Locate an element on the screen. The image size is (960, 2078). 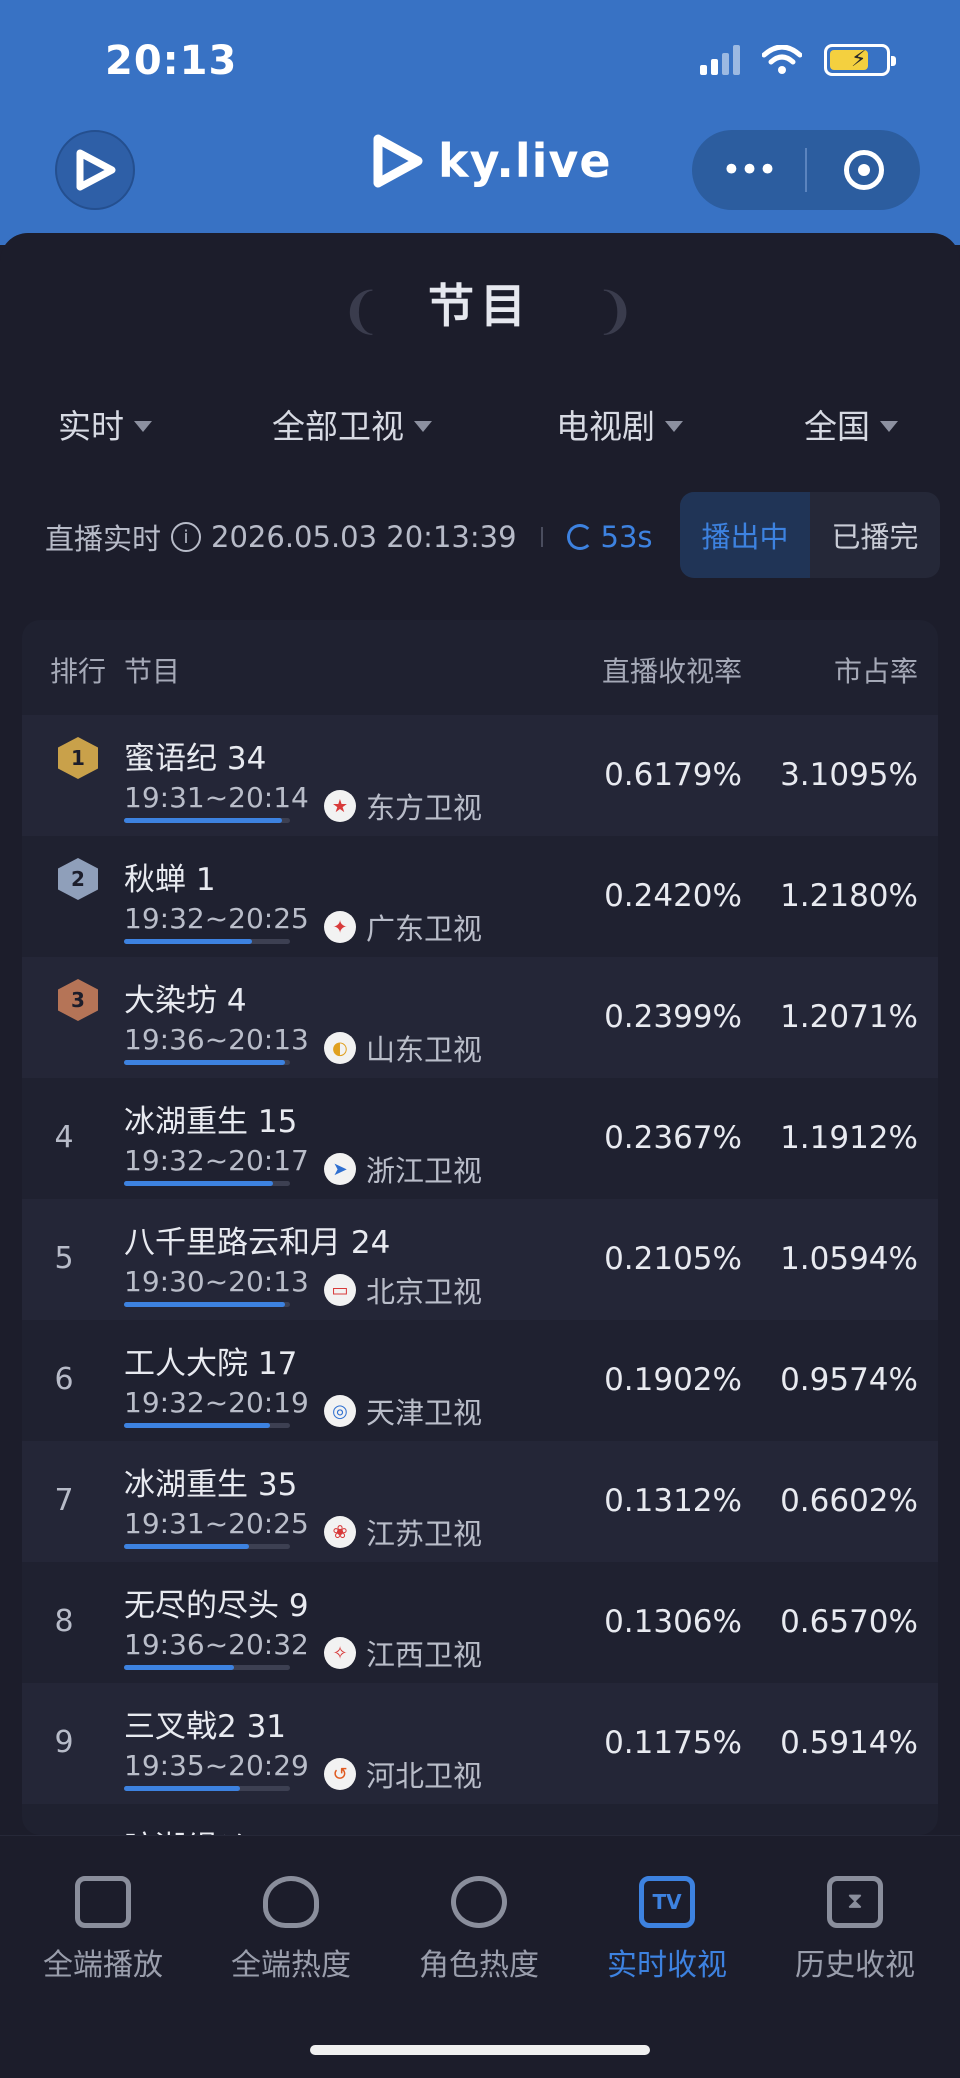
filter-time: 实时 is located at coordinates (105, 424).